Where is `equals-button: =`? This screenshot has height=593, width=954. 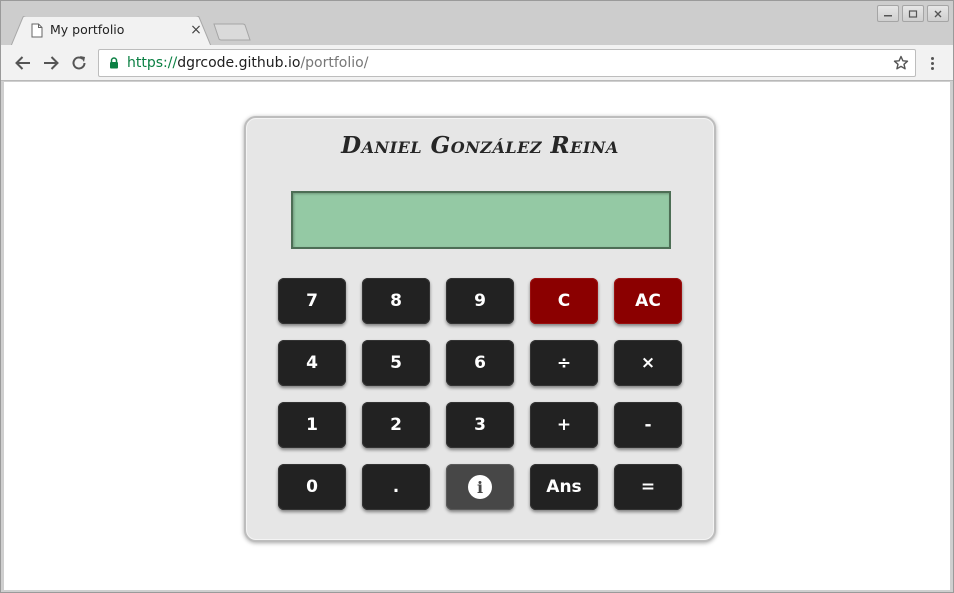
equals-button: = is located at coordinates (648, 487).